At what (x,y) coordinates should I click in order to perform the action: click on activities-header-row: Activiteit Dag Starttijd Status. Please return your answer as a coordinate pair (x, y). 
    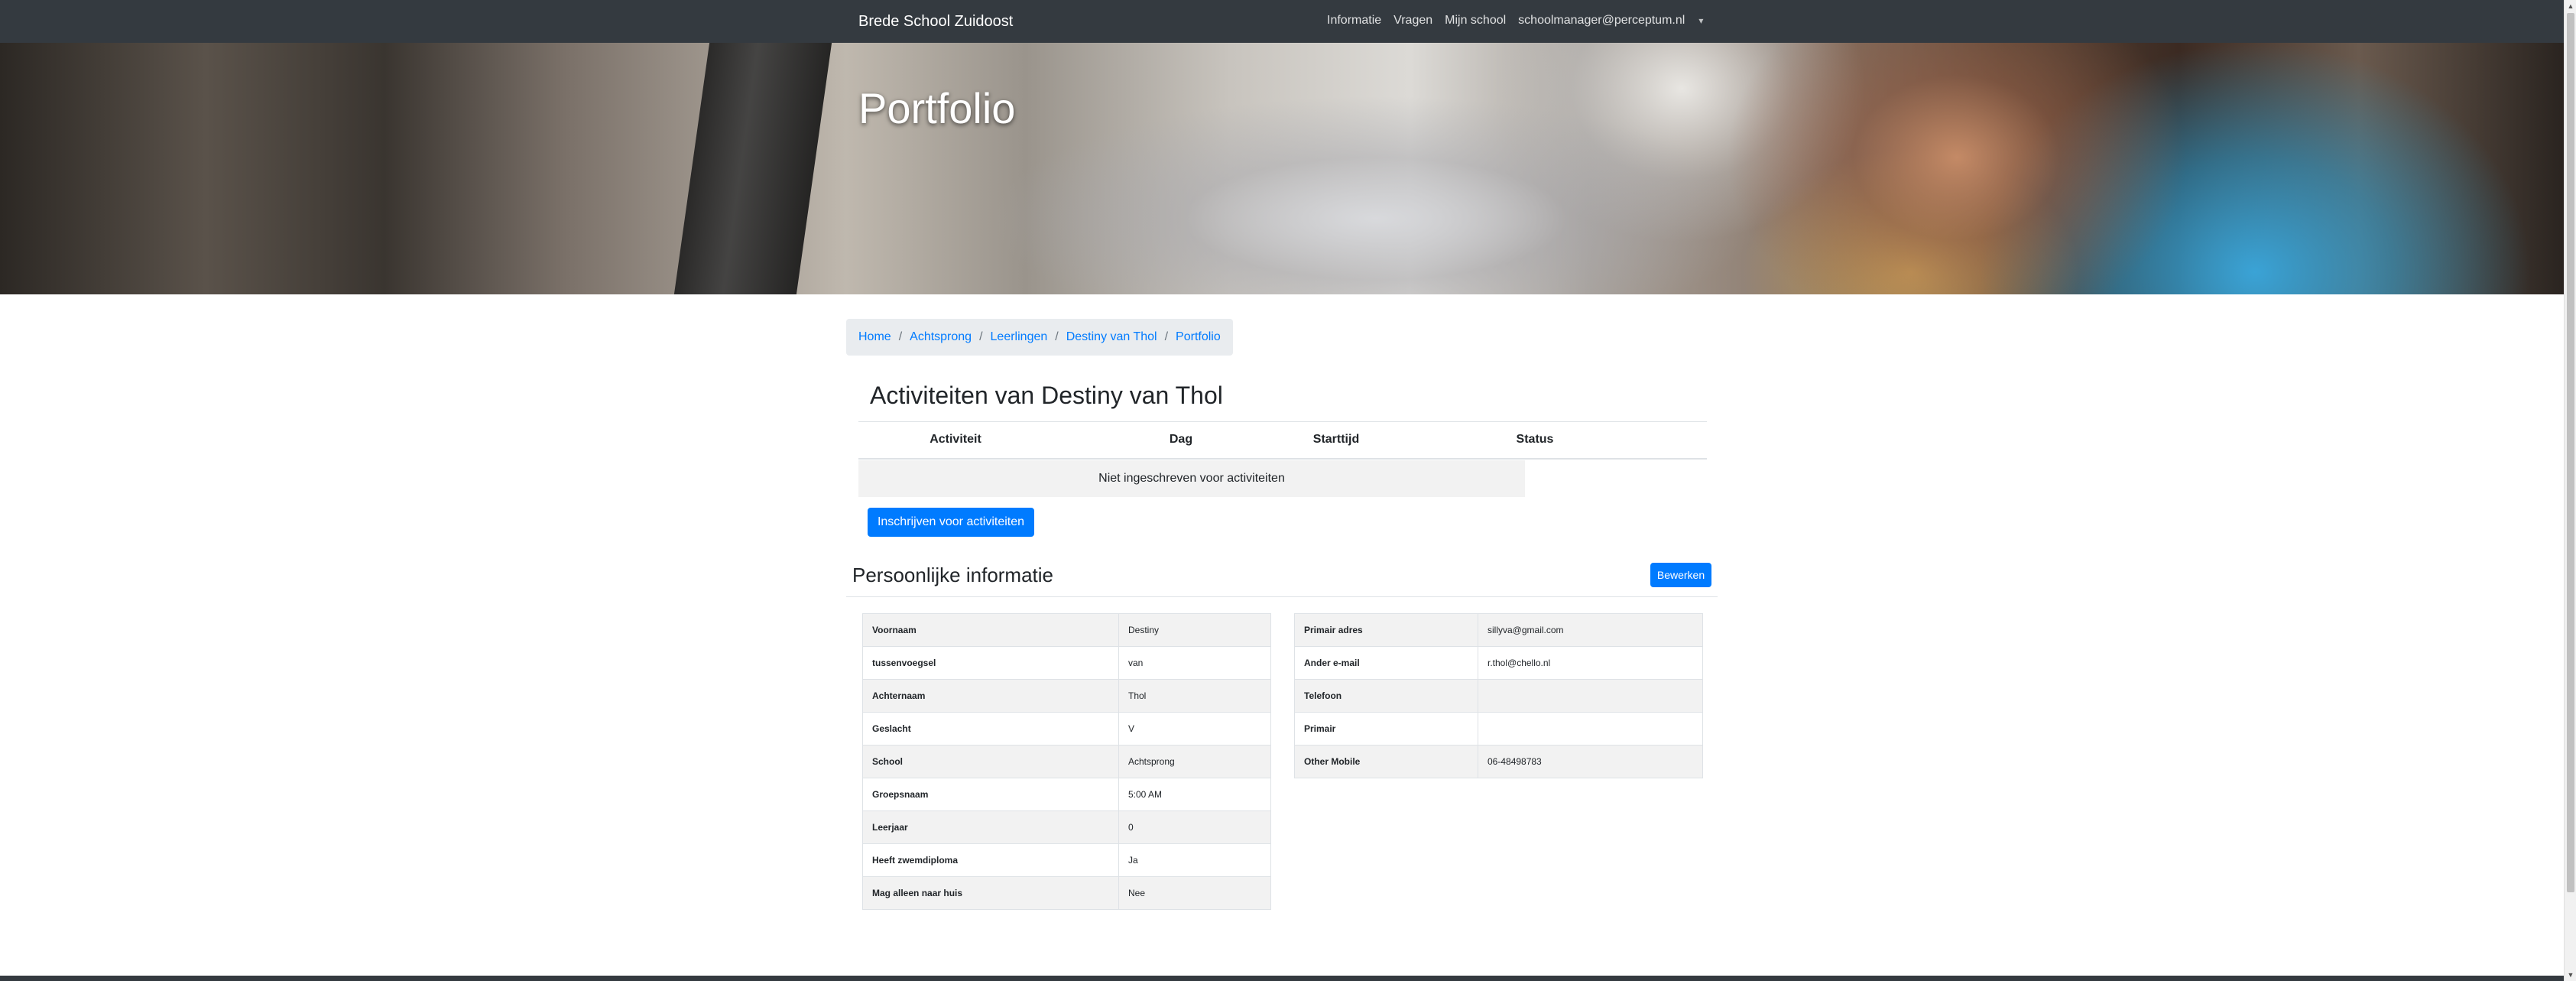
    Looking at the image, I should click on (1282, 440).